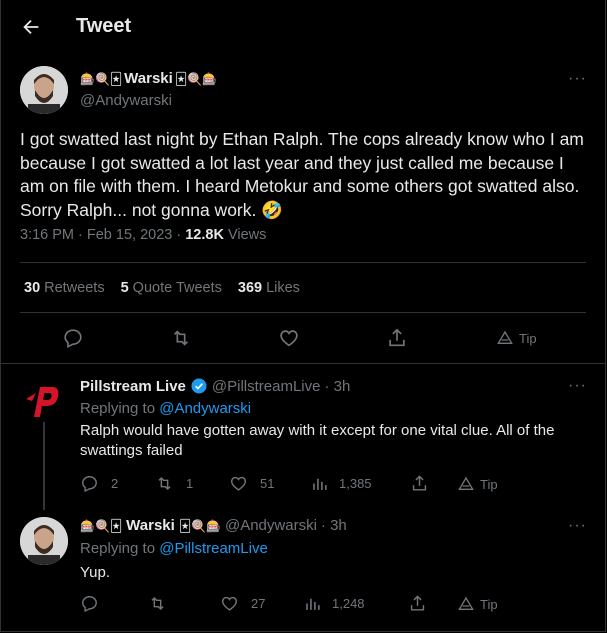 The width and height of the screenshot is (607, 633). I want to click on author-display-name: Warski, so click(148, 78).